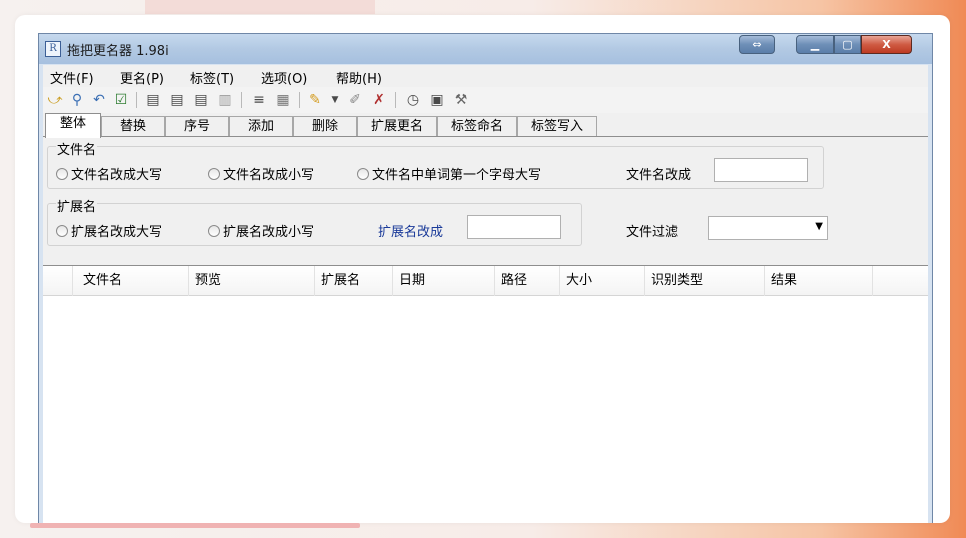  I want to click on checkbox-icon: ☑, so click(121, 100).